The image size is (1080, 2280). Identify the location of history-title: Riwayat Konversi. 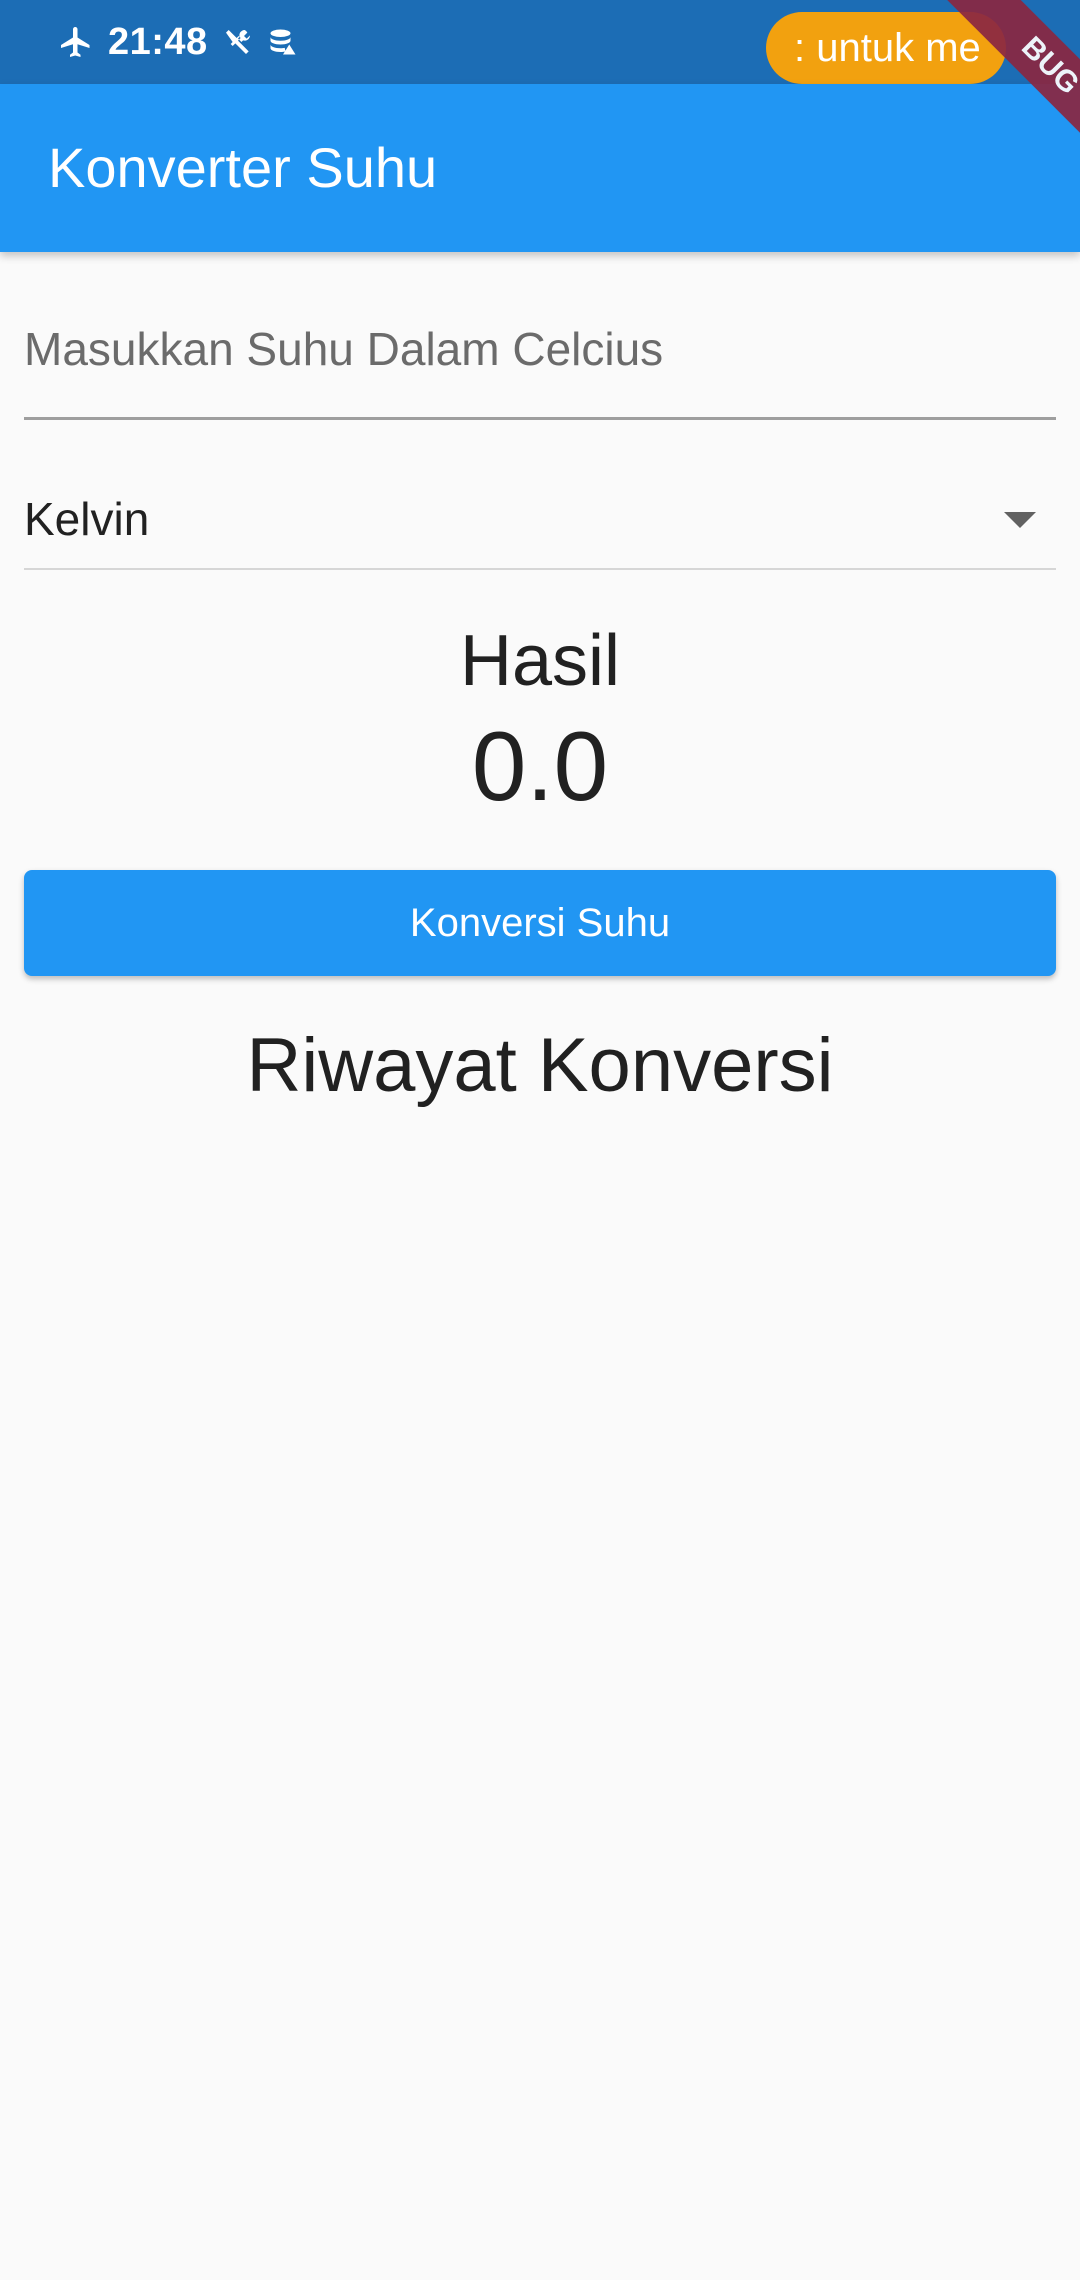
(540, 1065).